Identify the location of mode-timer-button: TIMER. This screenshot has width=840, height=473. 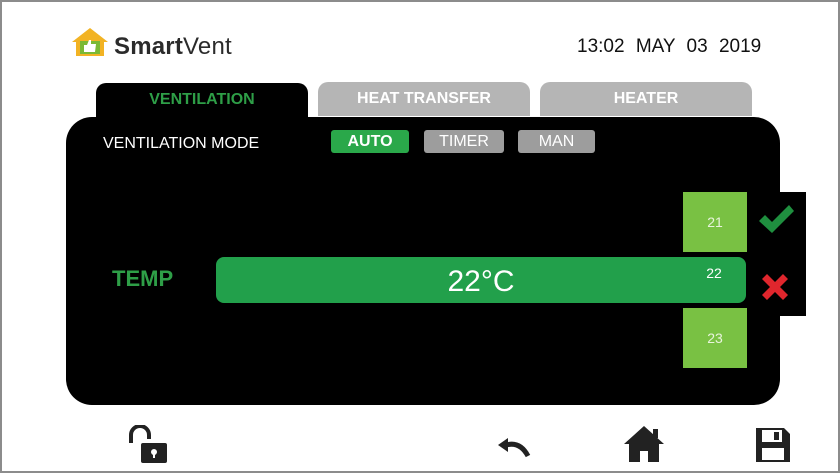
(464, 141).